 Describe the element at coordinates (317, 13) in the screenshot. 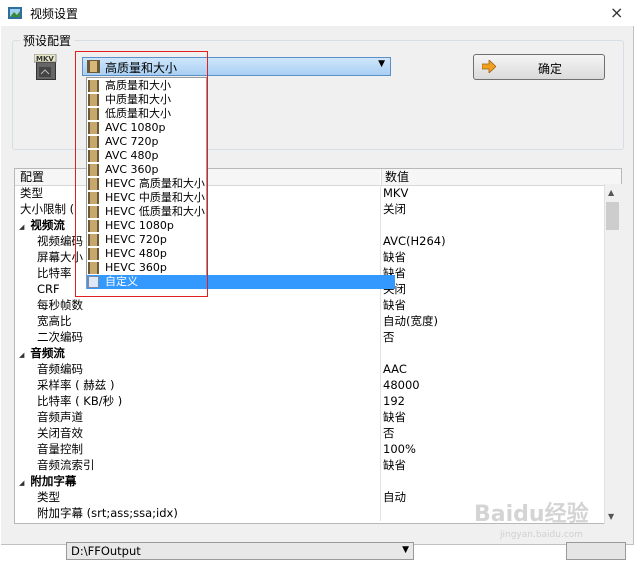

I see `title-bar` at that location.